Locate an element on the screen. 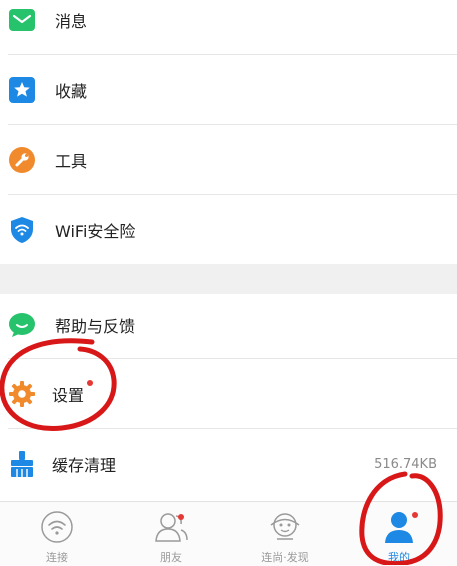  tab-label: 连接 is located at coordinates (57, 557).